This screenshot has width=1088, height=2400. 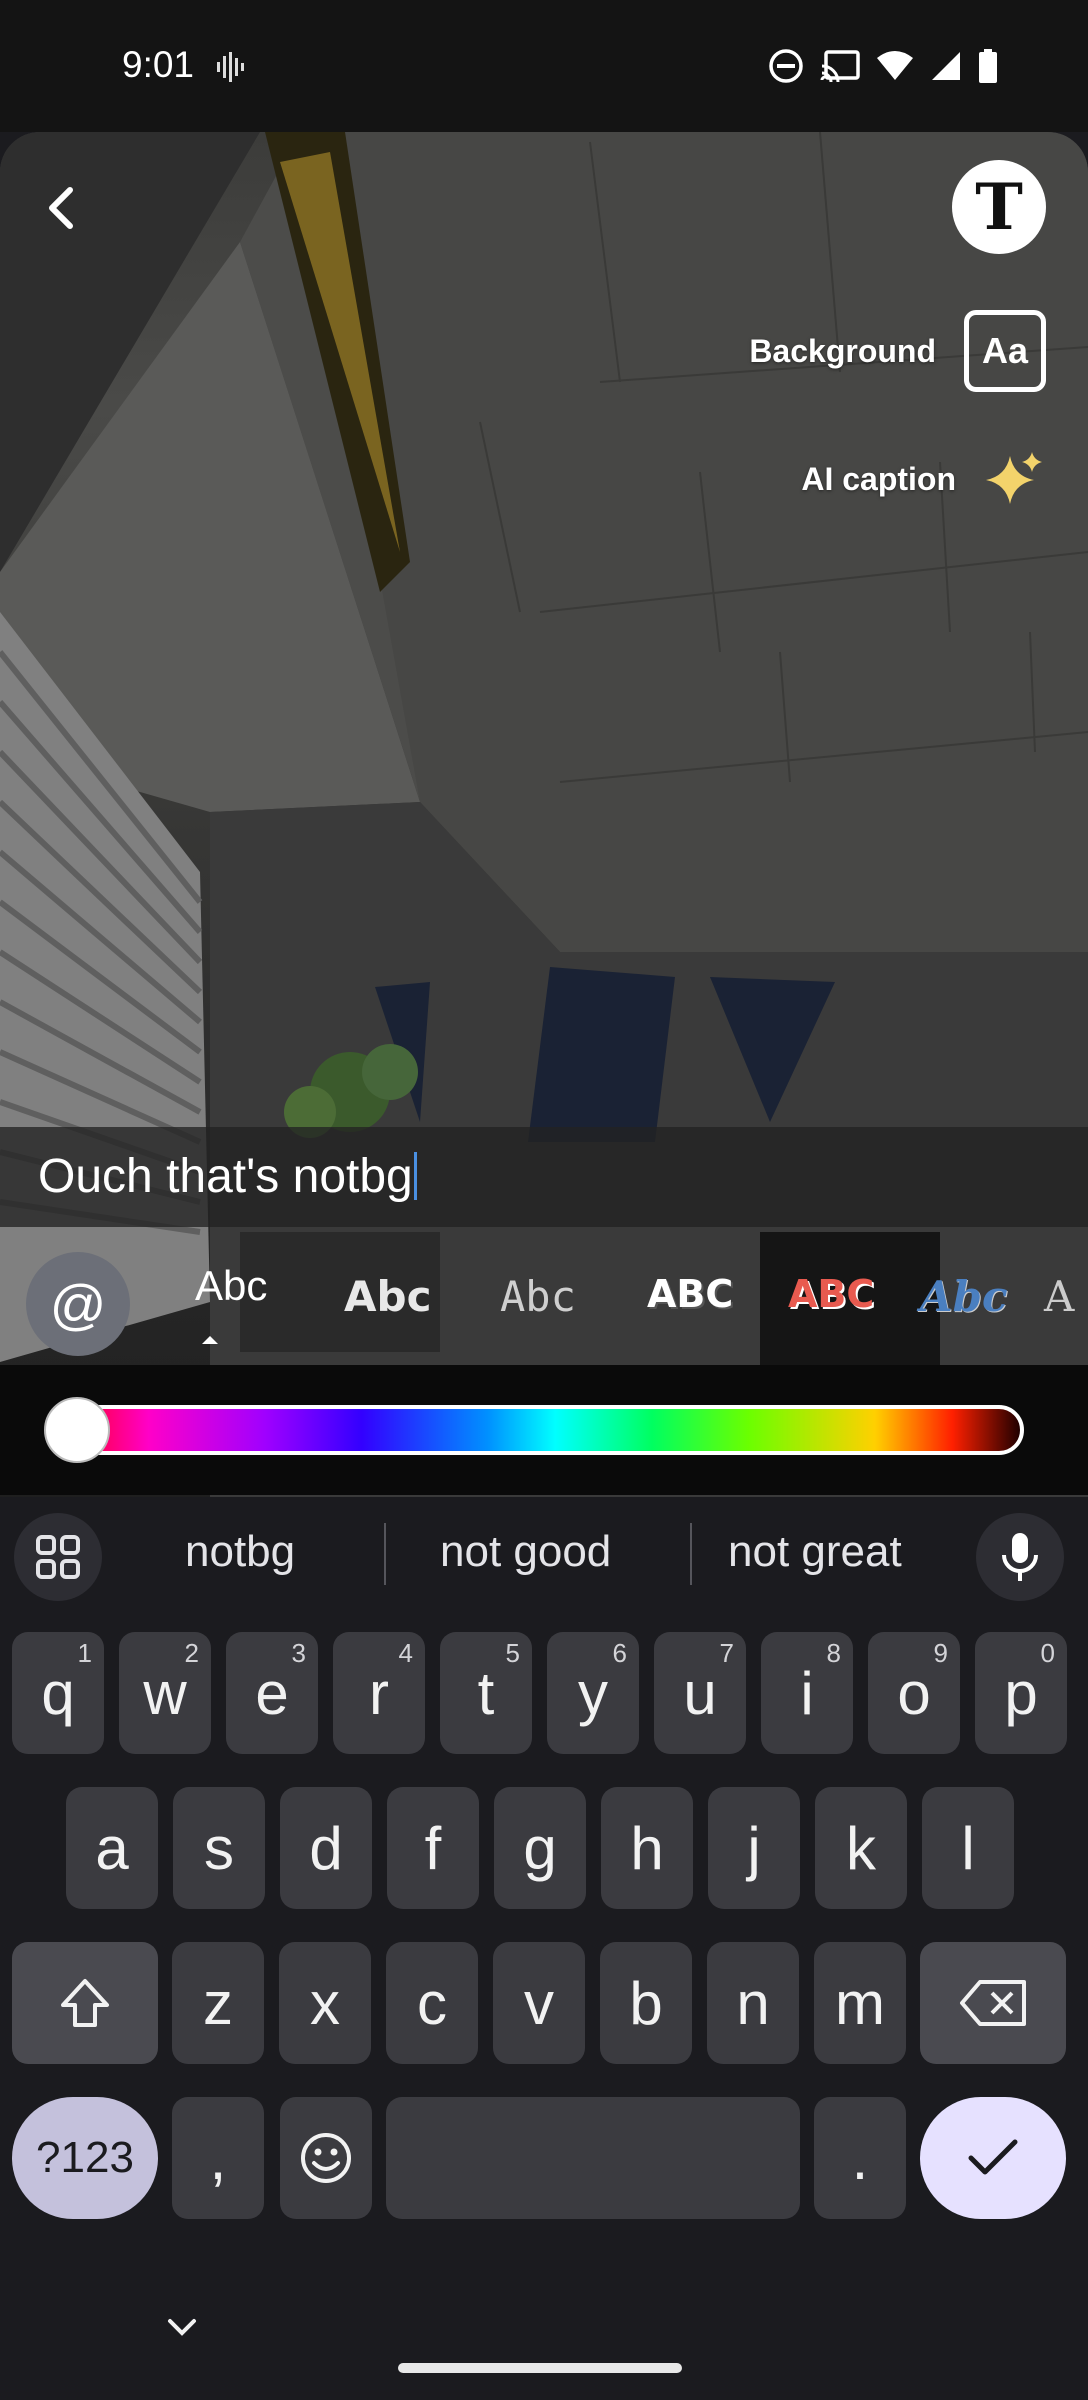 I want to click on key-letter: j, so click(x=754, y=1848).